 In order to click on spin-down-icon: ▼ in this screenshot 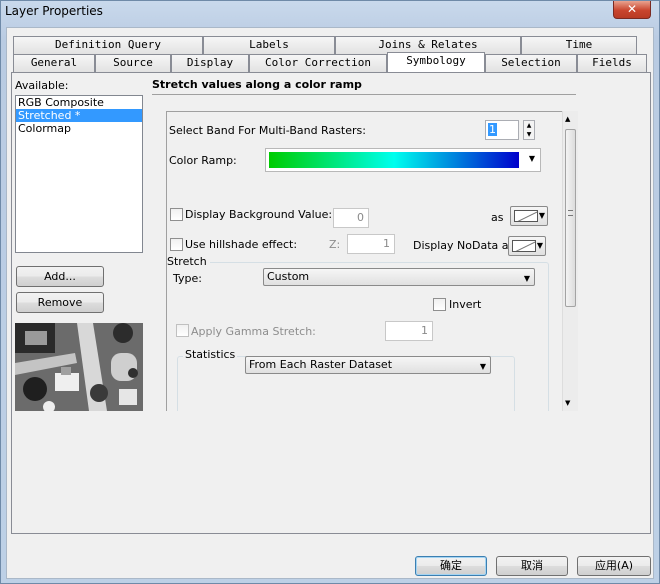, I will do `click(529, 134)`.